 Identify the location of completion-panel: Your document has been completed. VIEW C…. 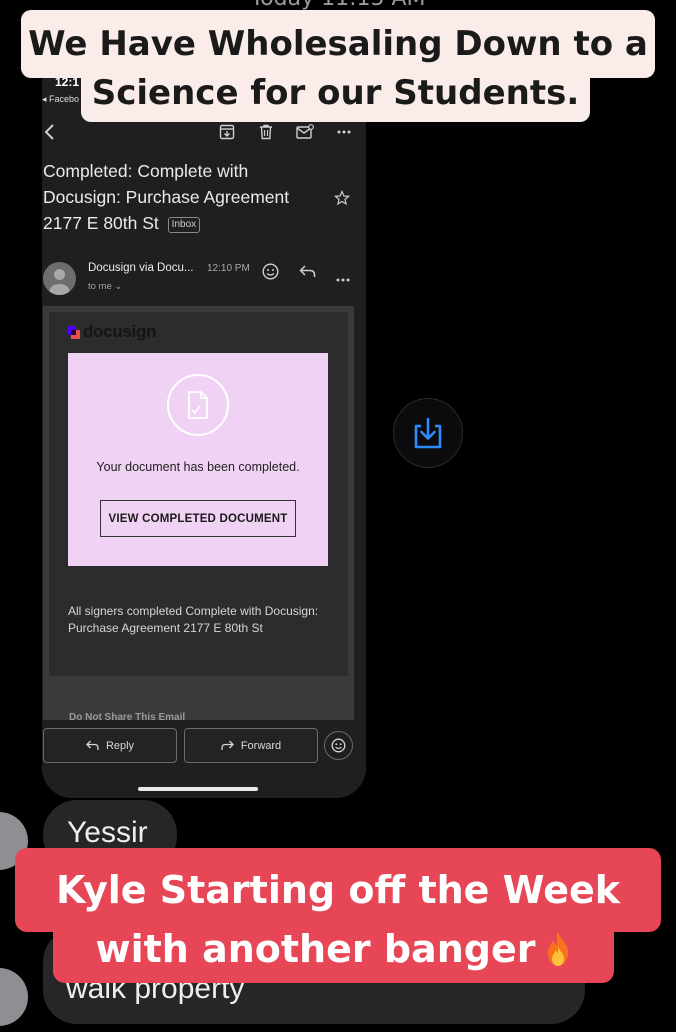
(198, 459).